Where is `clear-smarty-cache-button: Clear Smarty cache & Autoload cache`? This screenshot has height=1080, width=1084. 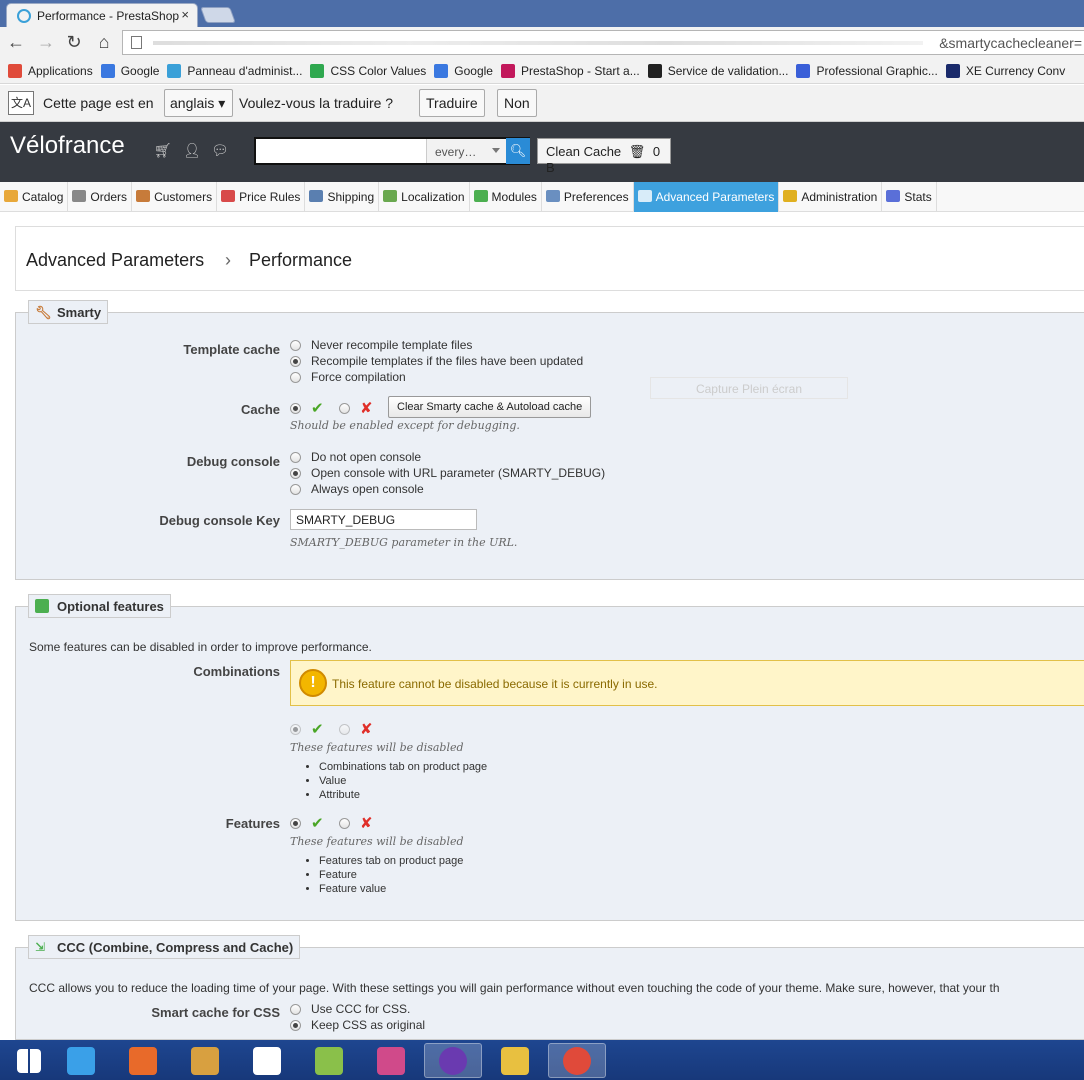 clear-smarty-cache-button: Clear Smarty cache & Autoload cache is located at coordinates (490, 407).